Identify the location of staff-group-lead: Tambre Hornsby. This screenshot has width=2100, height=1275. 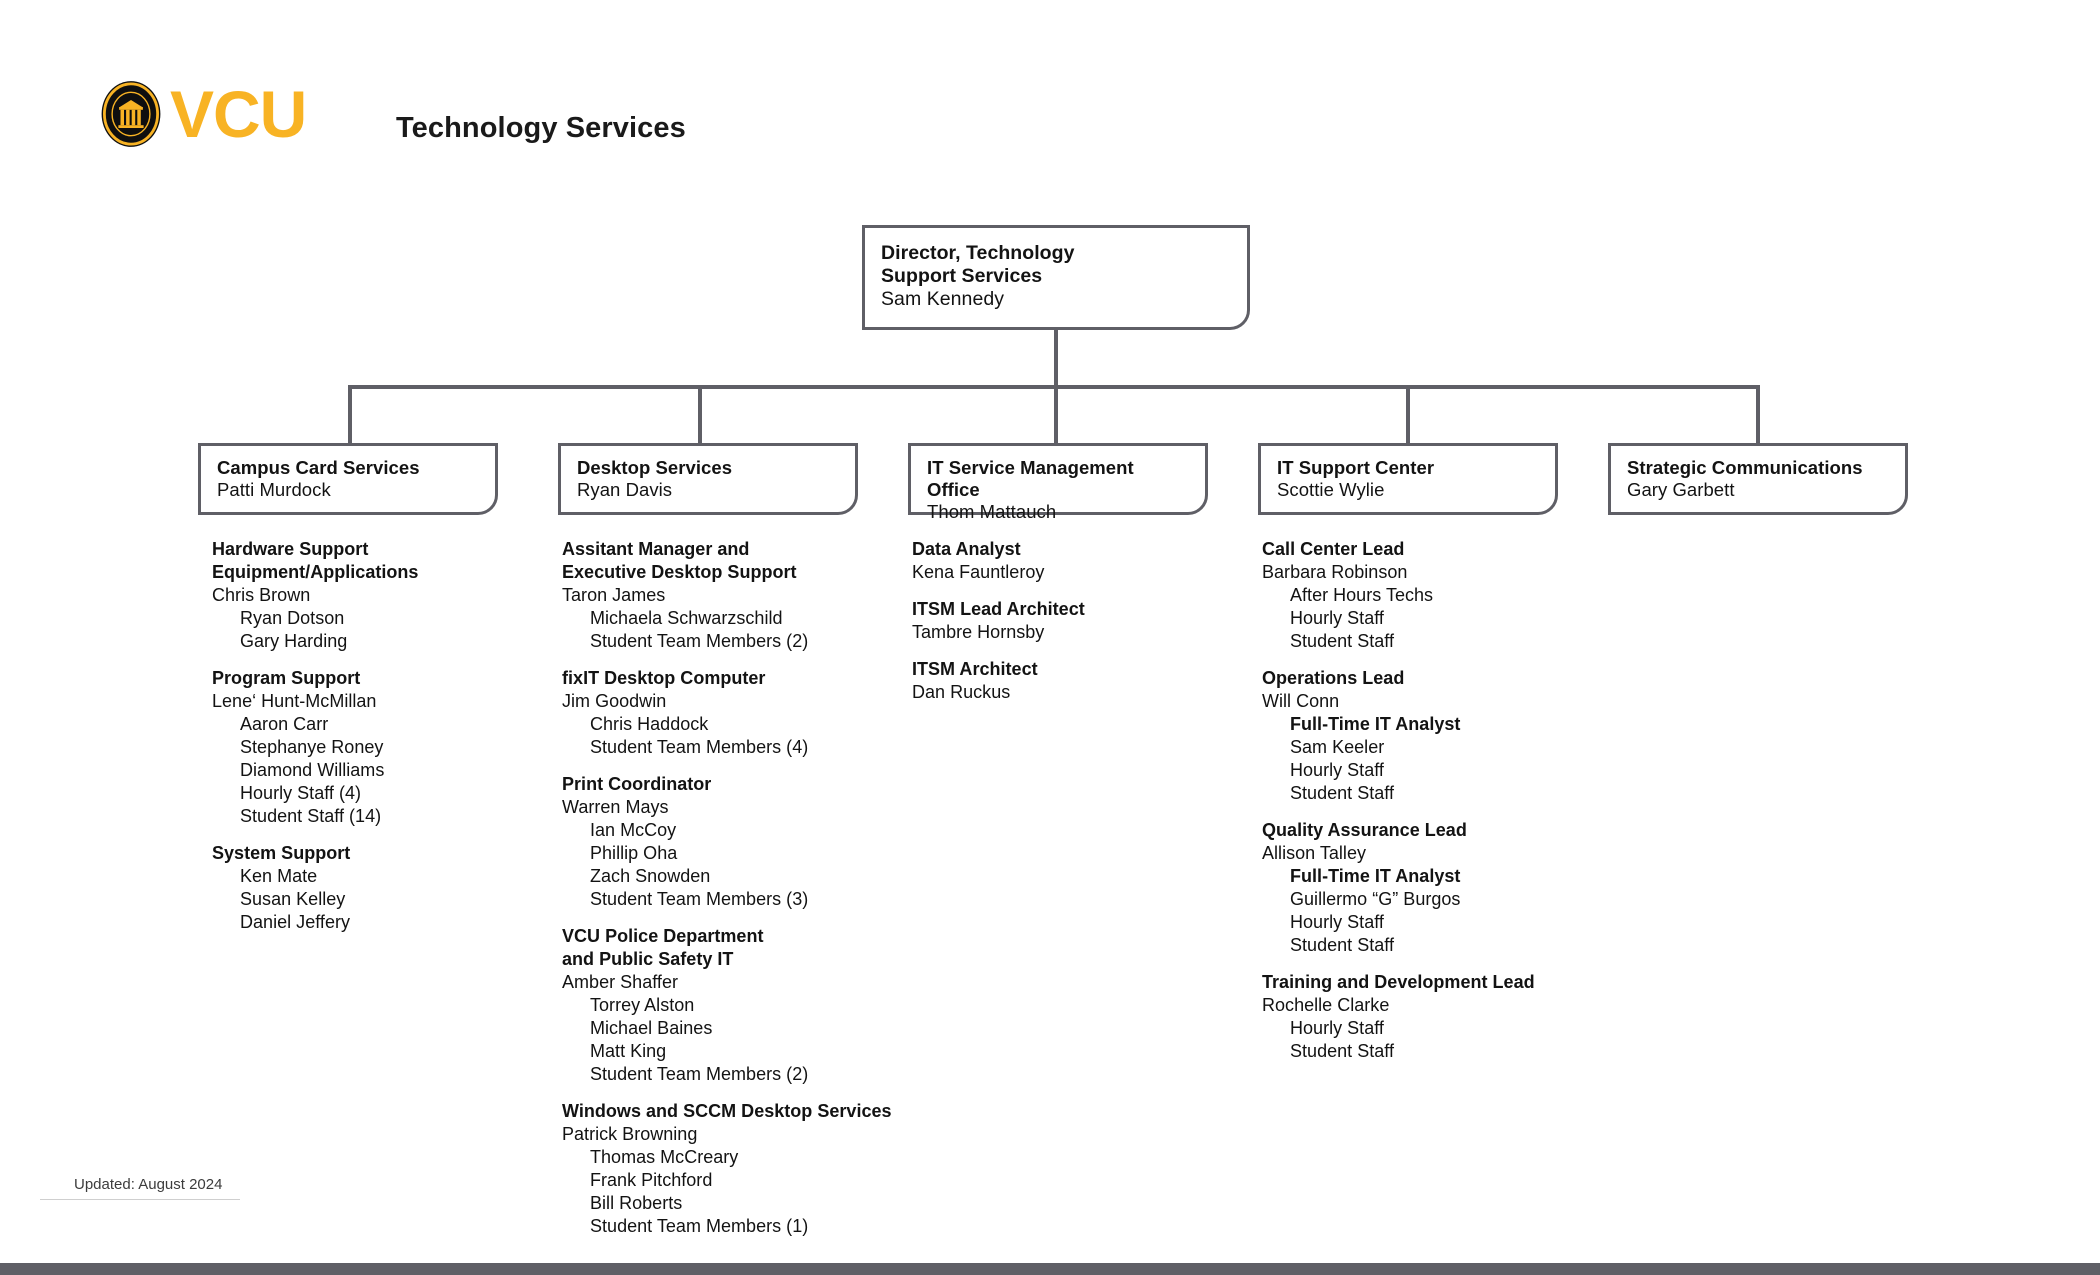
(978, 632).